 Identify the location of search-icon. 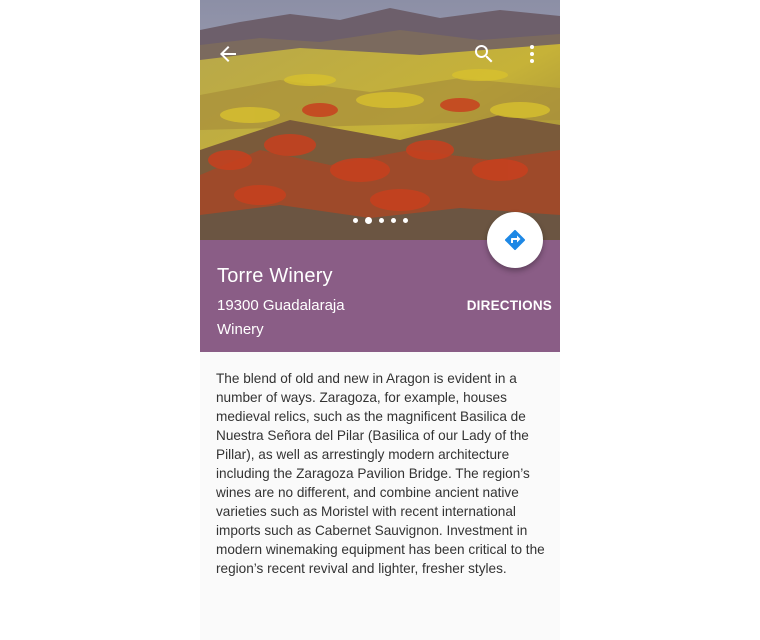
(484, 54).